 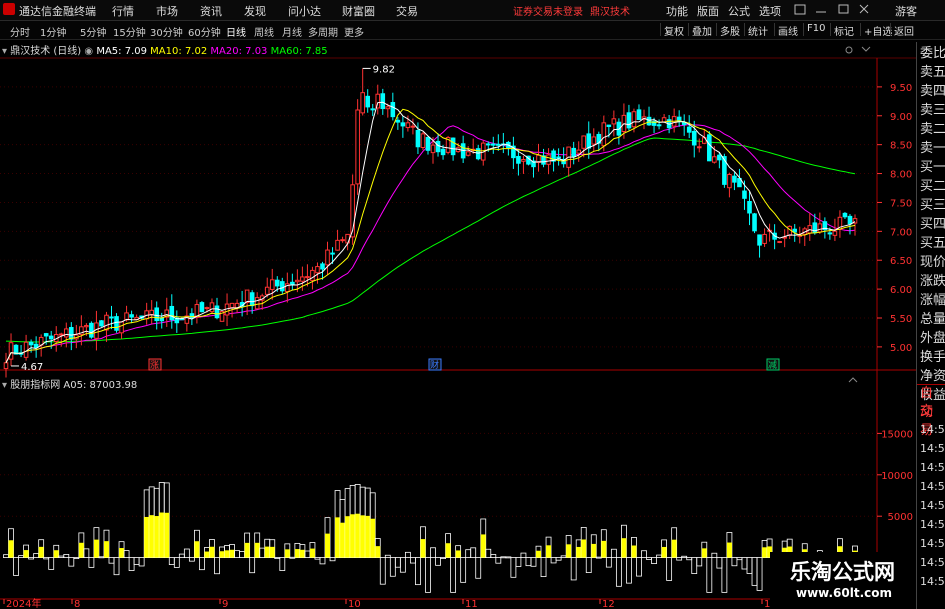 What do you see at coordinates (900, 517) in the screenshot?
I see `y-tick-label: 5000` at bounding box center [900, 517].